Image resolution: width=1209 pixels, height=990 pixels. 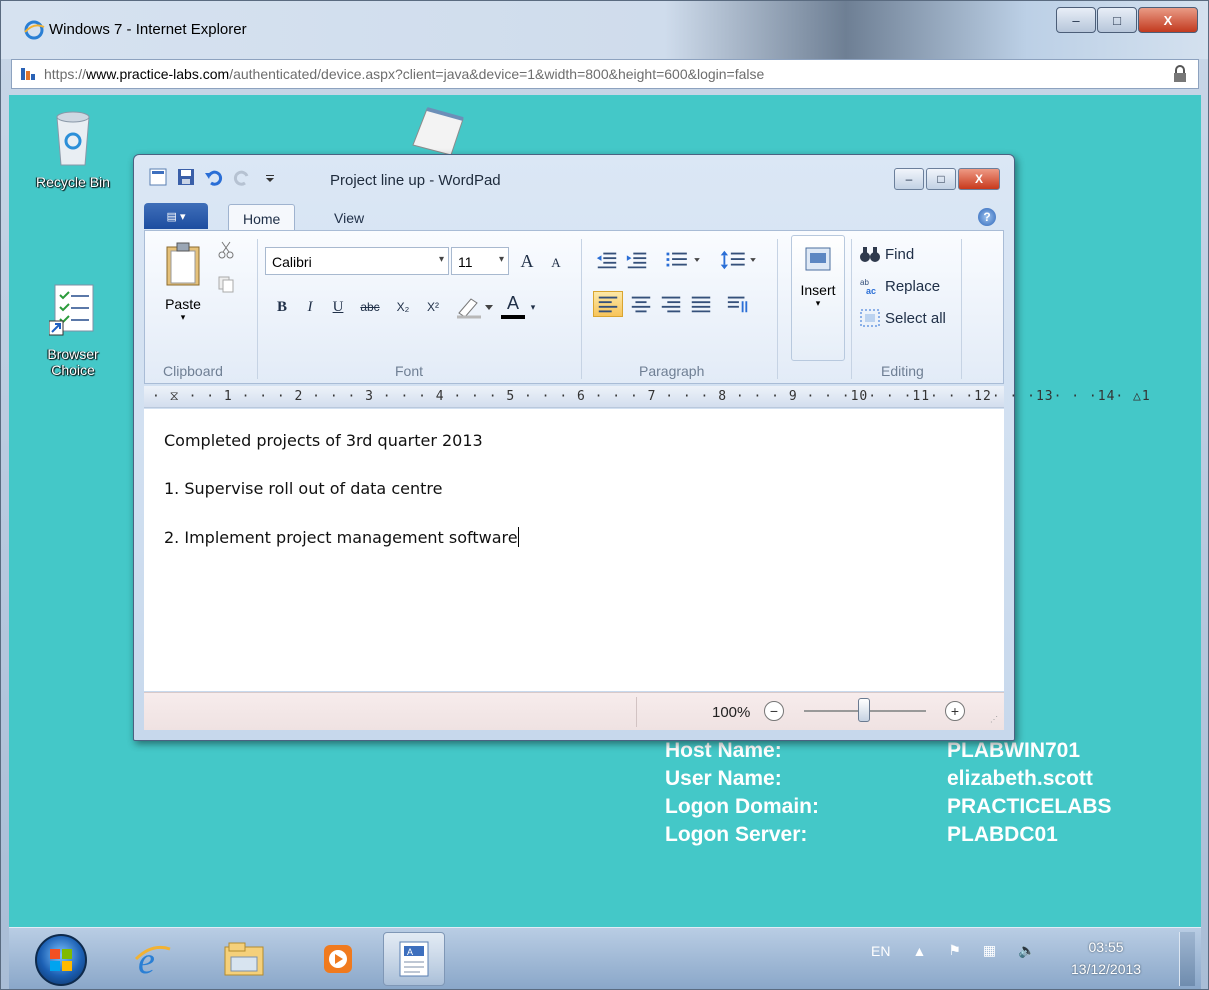 What do you see at coordinates (989, 950) in the screenshot?
I see `network-icon: ▦` at bounding box center [989, 950].